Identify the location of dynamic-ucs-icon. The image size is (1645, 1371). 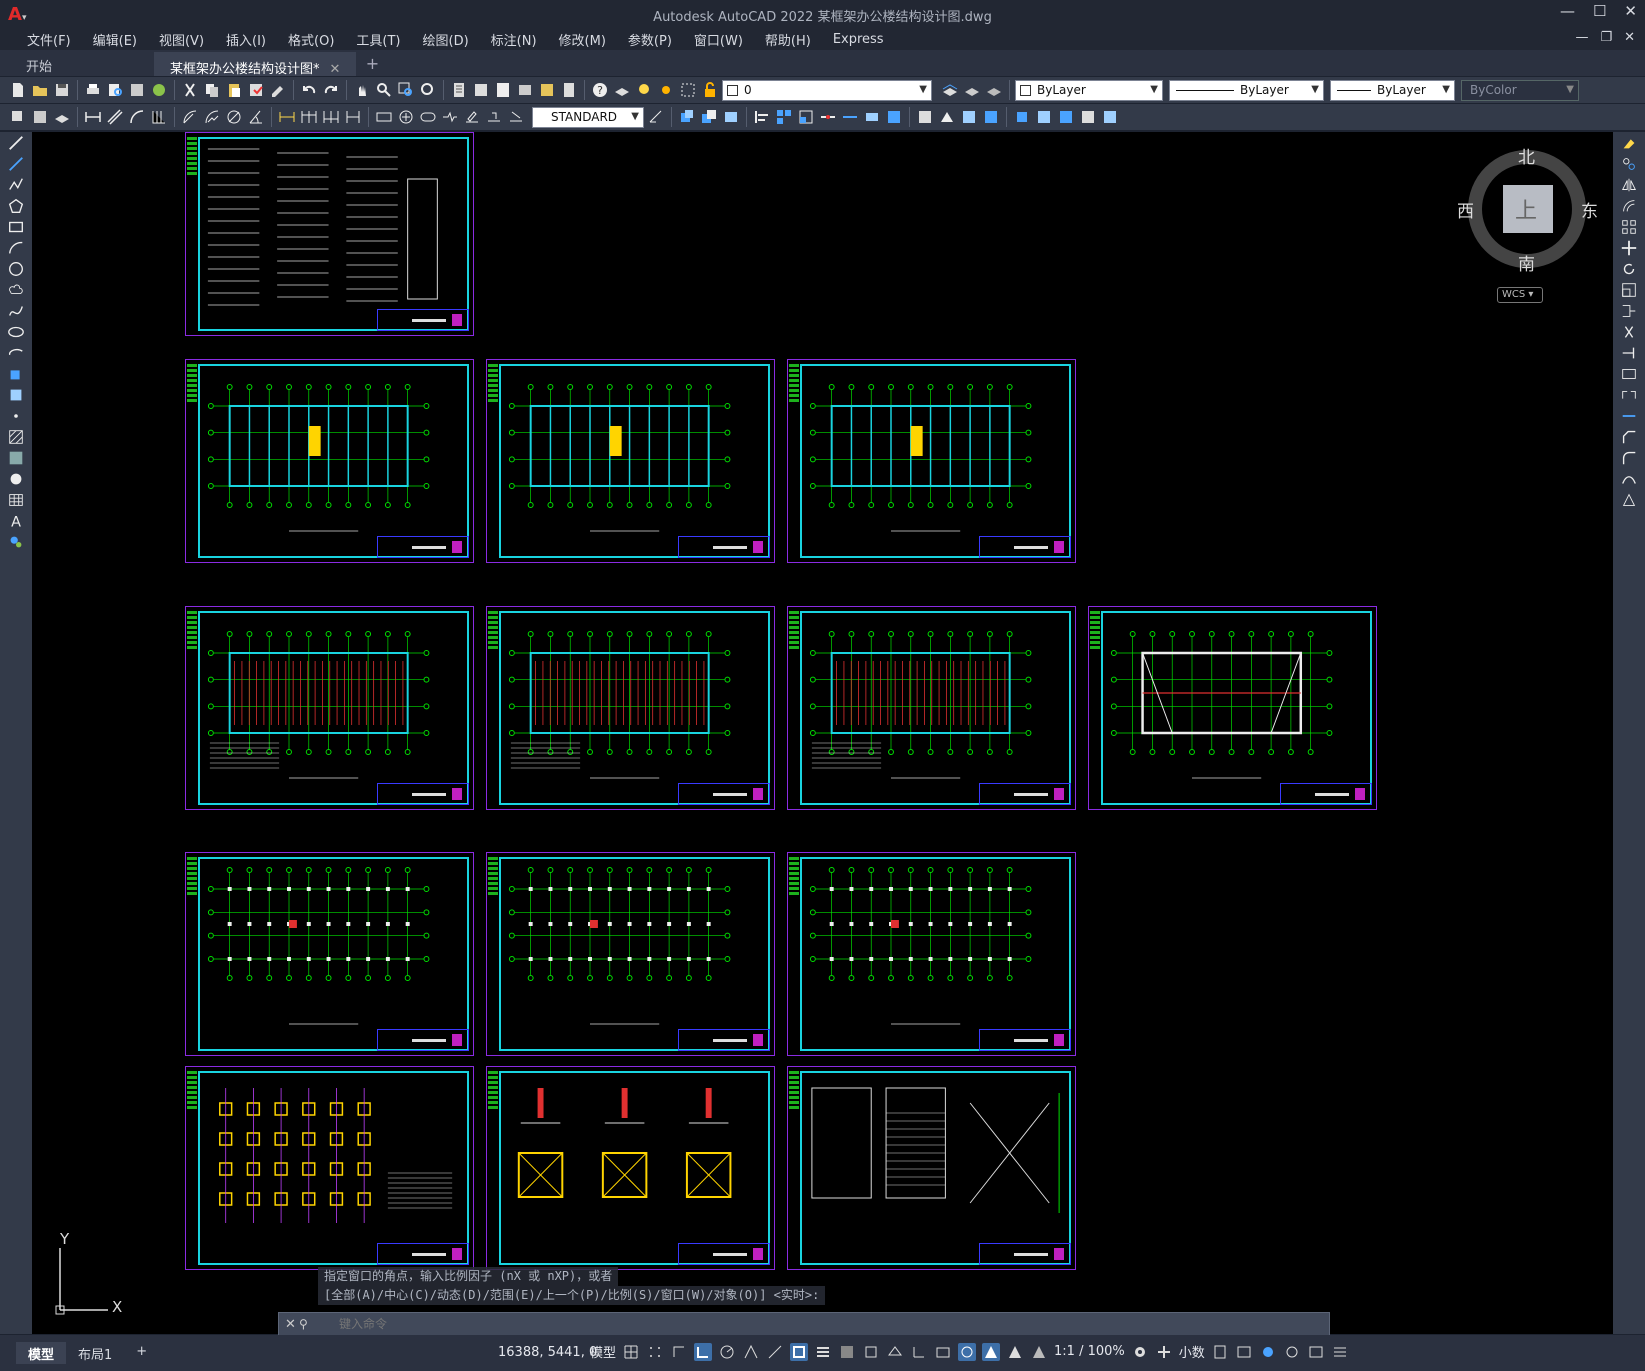
(919, 1352).